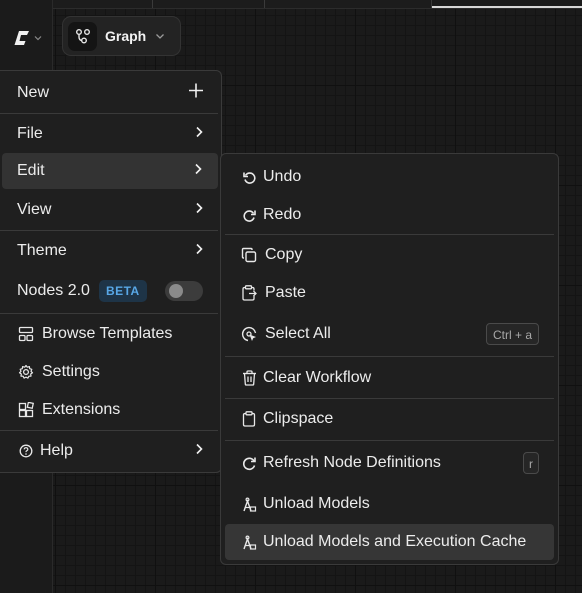 The image size is (582, 593). I want to click on menu-item-label: Copy, so click(284, 254).